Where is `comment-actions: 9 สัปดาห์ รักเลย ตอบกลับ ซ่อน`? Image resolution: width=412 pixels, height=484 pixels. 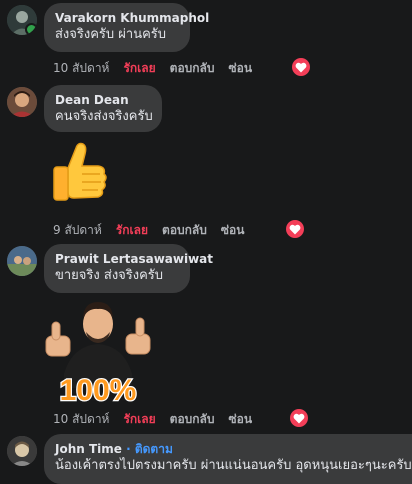
comment-actions: 9 สัปดาห์ รักเลย ตอบกลับ ซ่อน is located at coordinates (155, 230).